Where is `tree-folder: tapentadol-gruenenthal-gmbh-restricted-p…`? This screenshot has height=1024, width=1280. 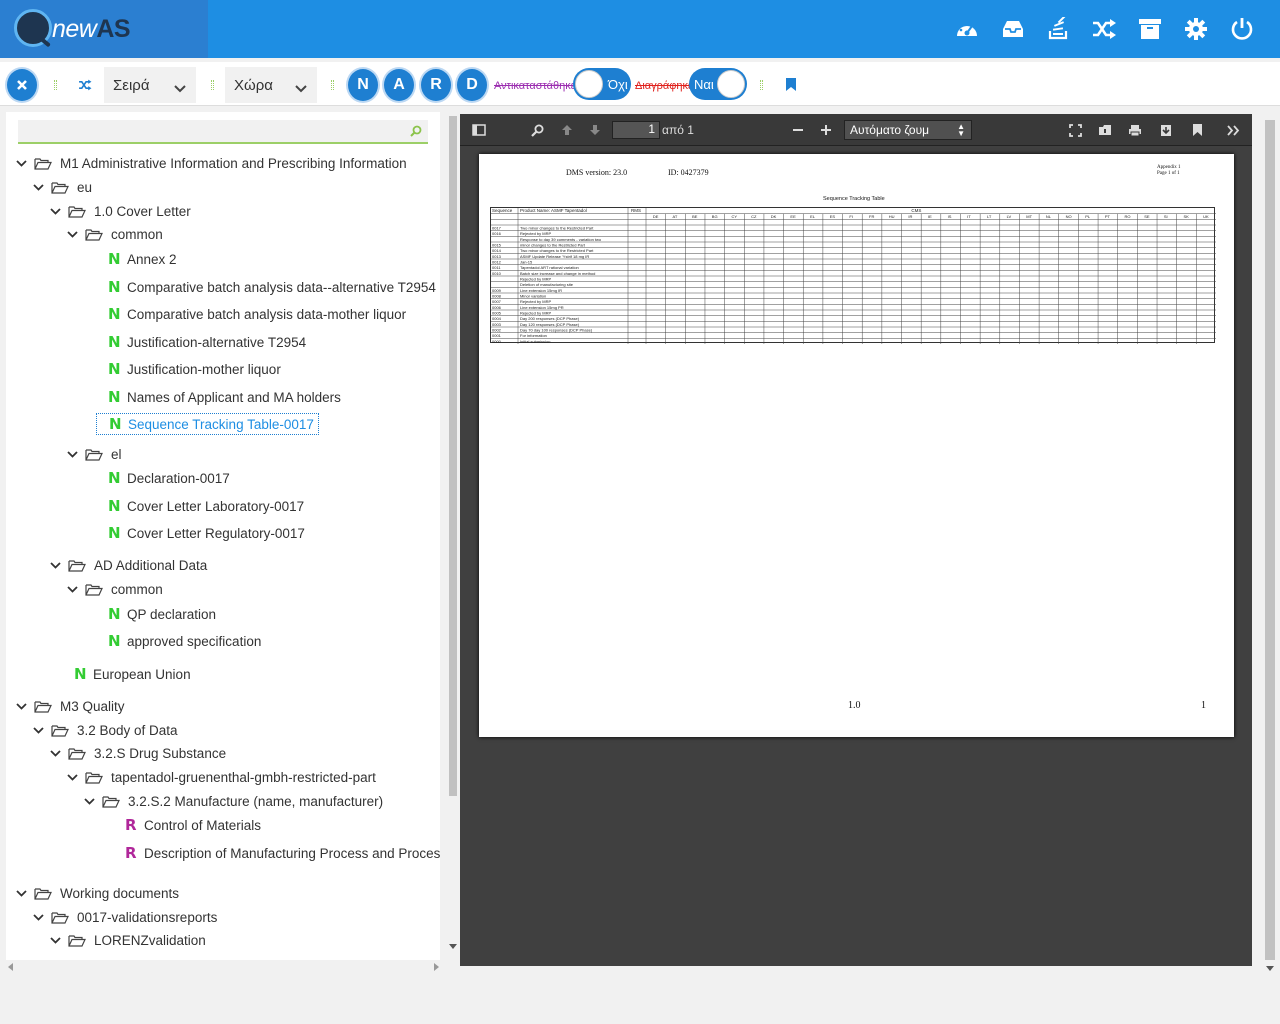 tree-folder: tapentadol-gruenenthal-gmbh-restricted-p… is located at coordinates (221, 777).